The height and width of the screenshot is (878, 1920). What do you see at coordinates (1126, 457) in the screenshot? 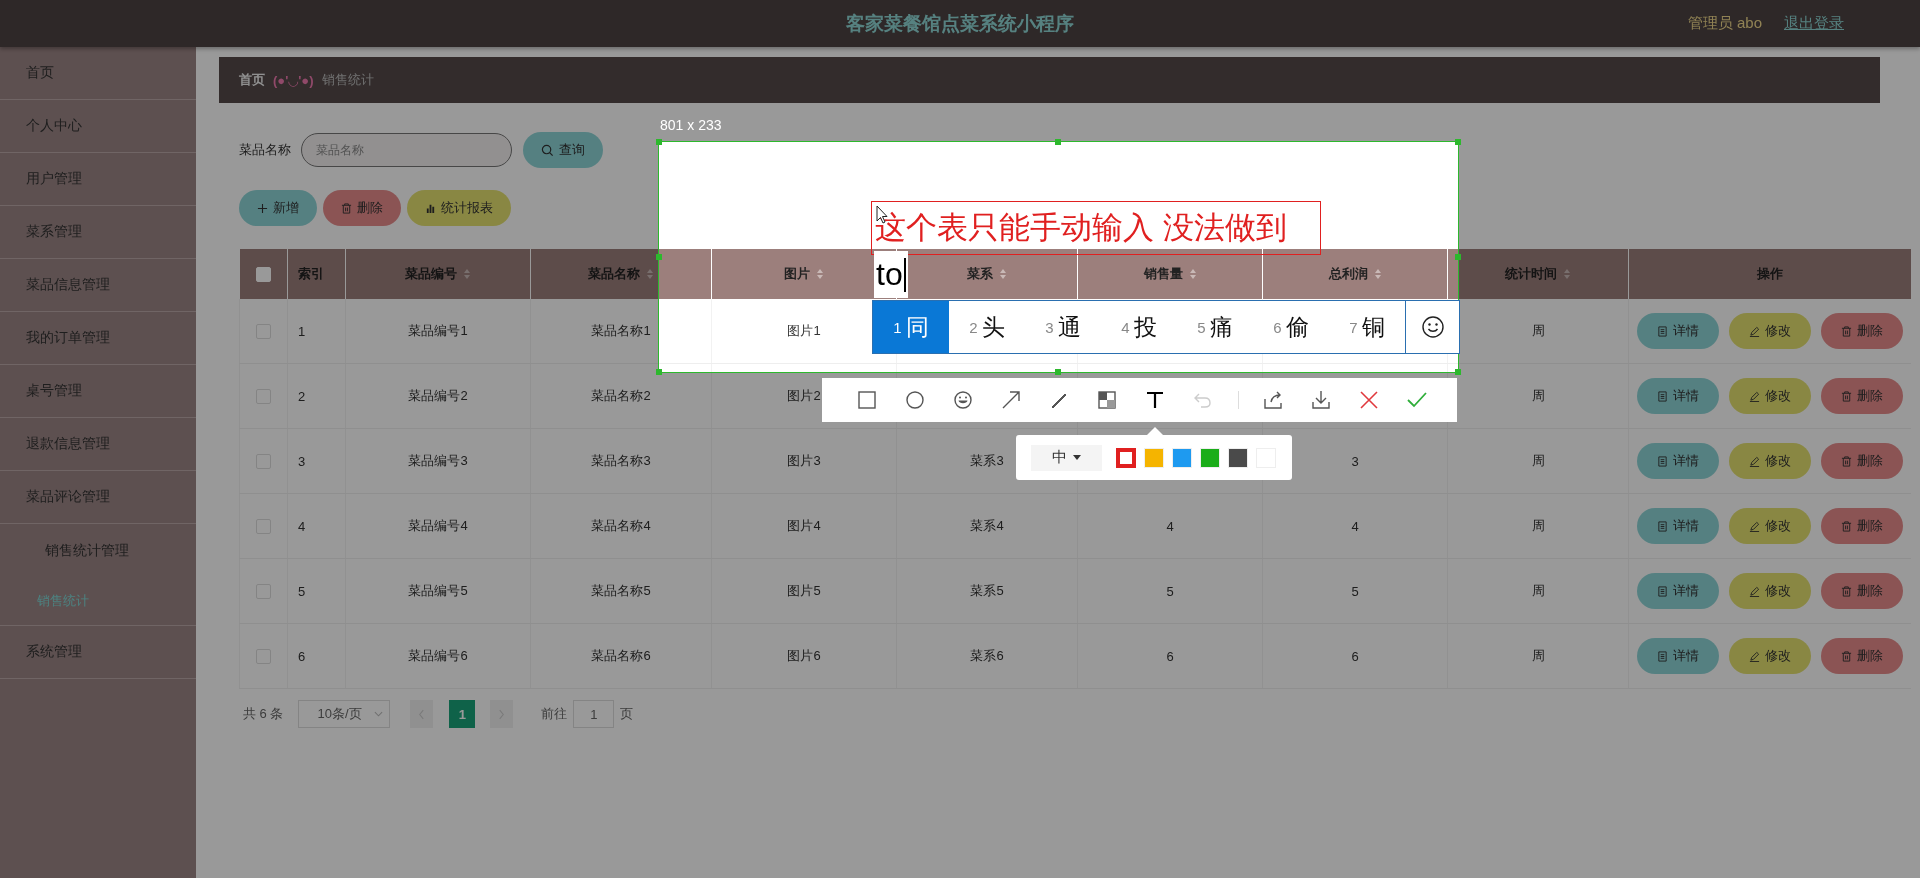
I see `color-swatch` at bounding box center [1126, 457].